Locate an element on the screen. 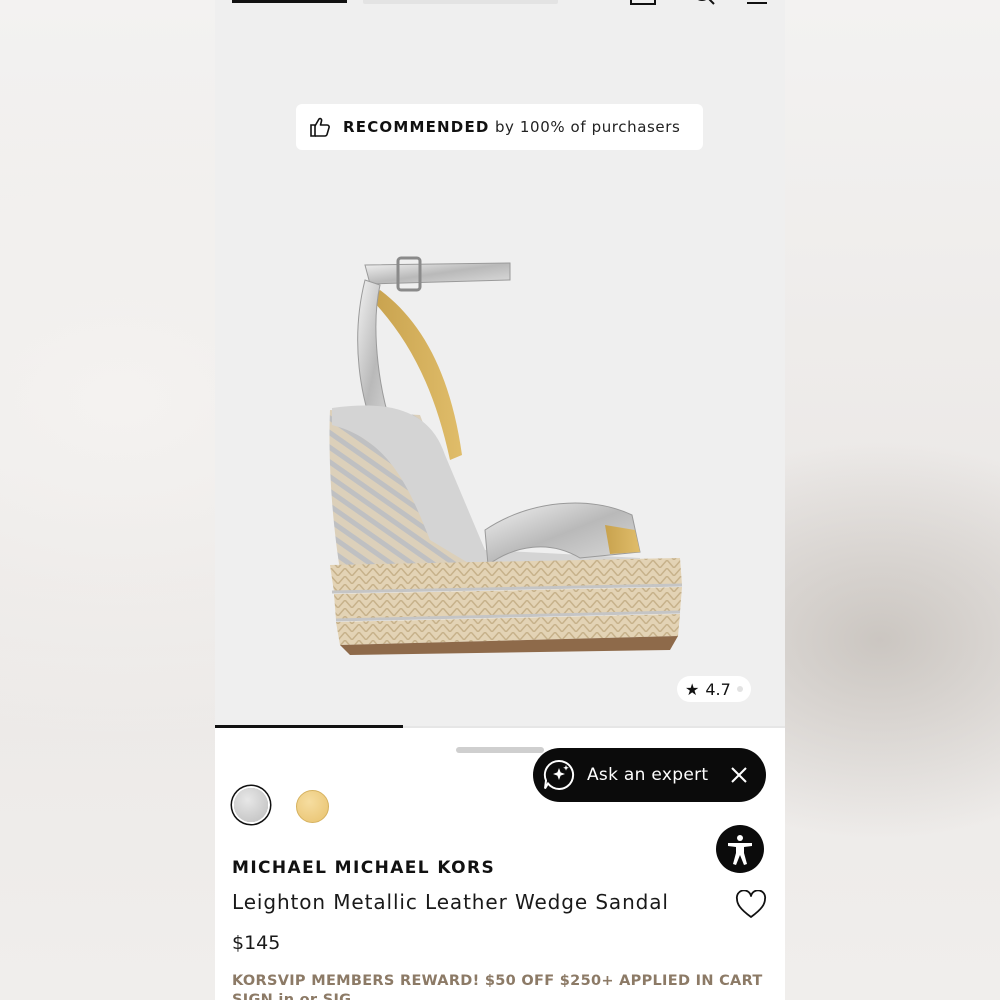  heart-icon is located at coordinates (751, 905).